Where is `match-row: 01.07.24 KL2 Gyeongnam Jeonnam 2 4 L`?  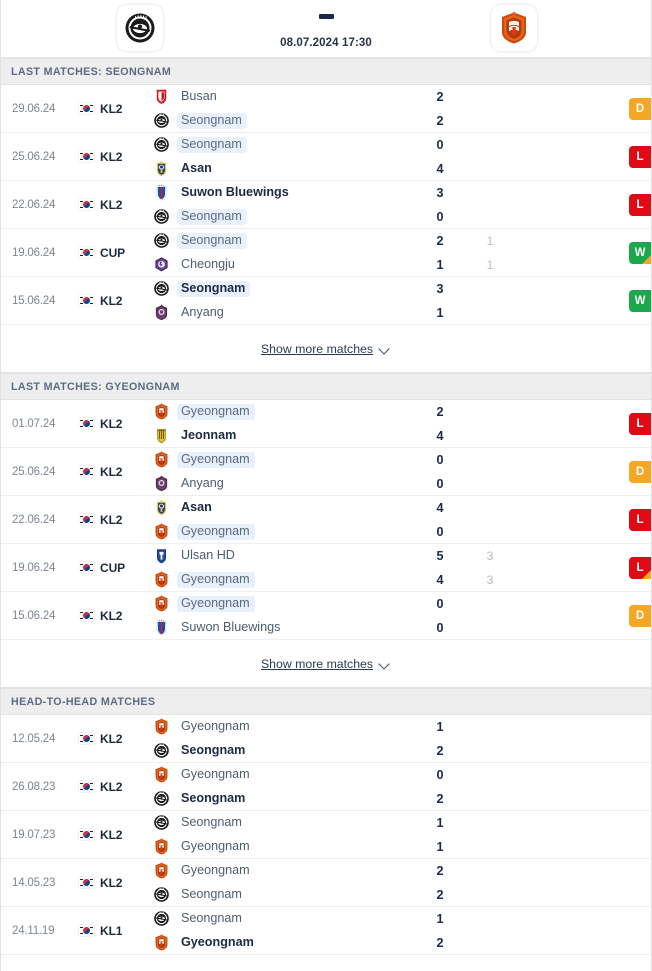
match-row: 01.07.24 KL2 Gyeongnam Jeonnam 2 4 L is located at coordinates (326, 424).